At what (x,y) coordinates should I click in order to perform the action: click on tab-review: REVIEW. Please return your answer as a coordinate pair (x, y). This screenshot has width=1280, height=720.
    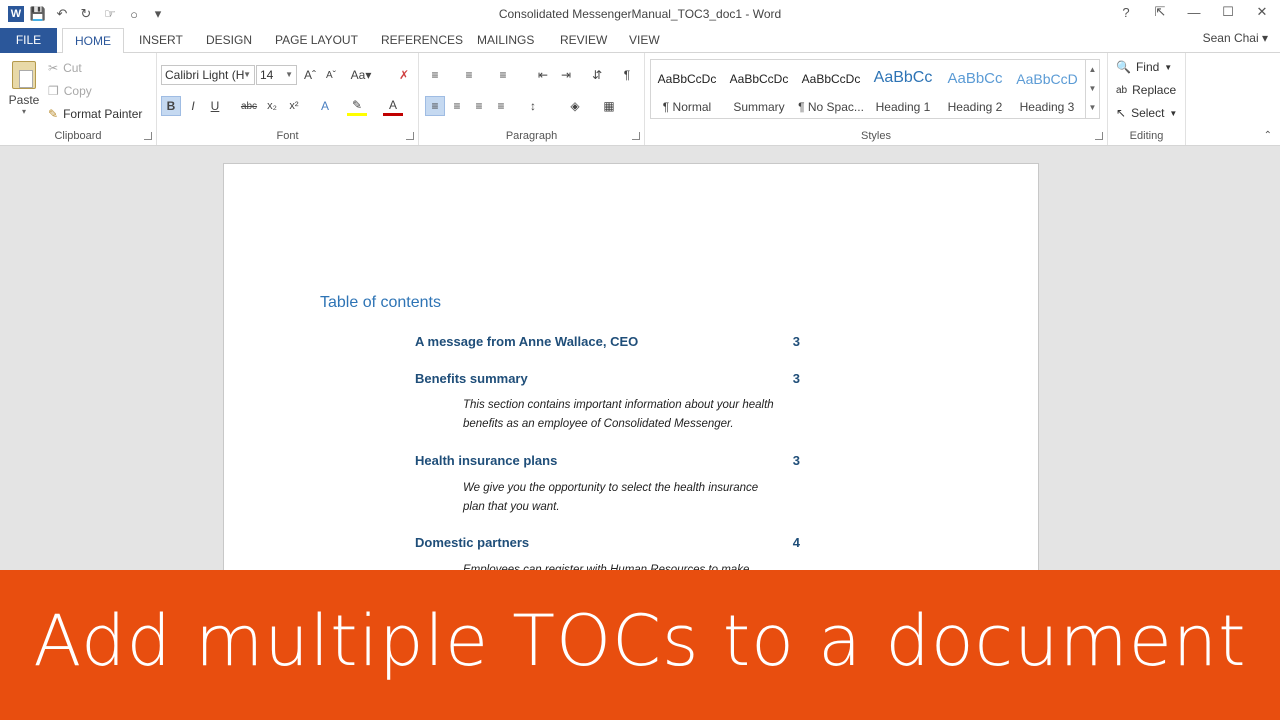
    Looking at the image, I should click on (583, 40).